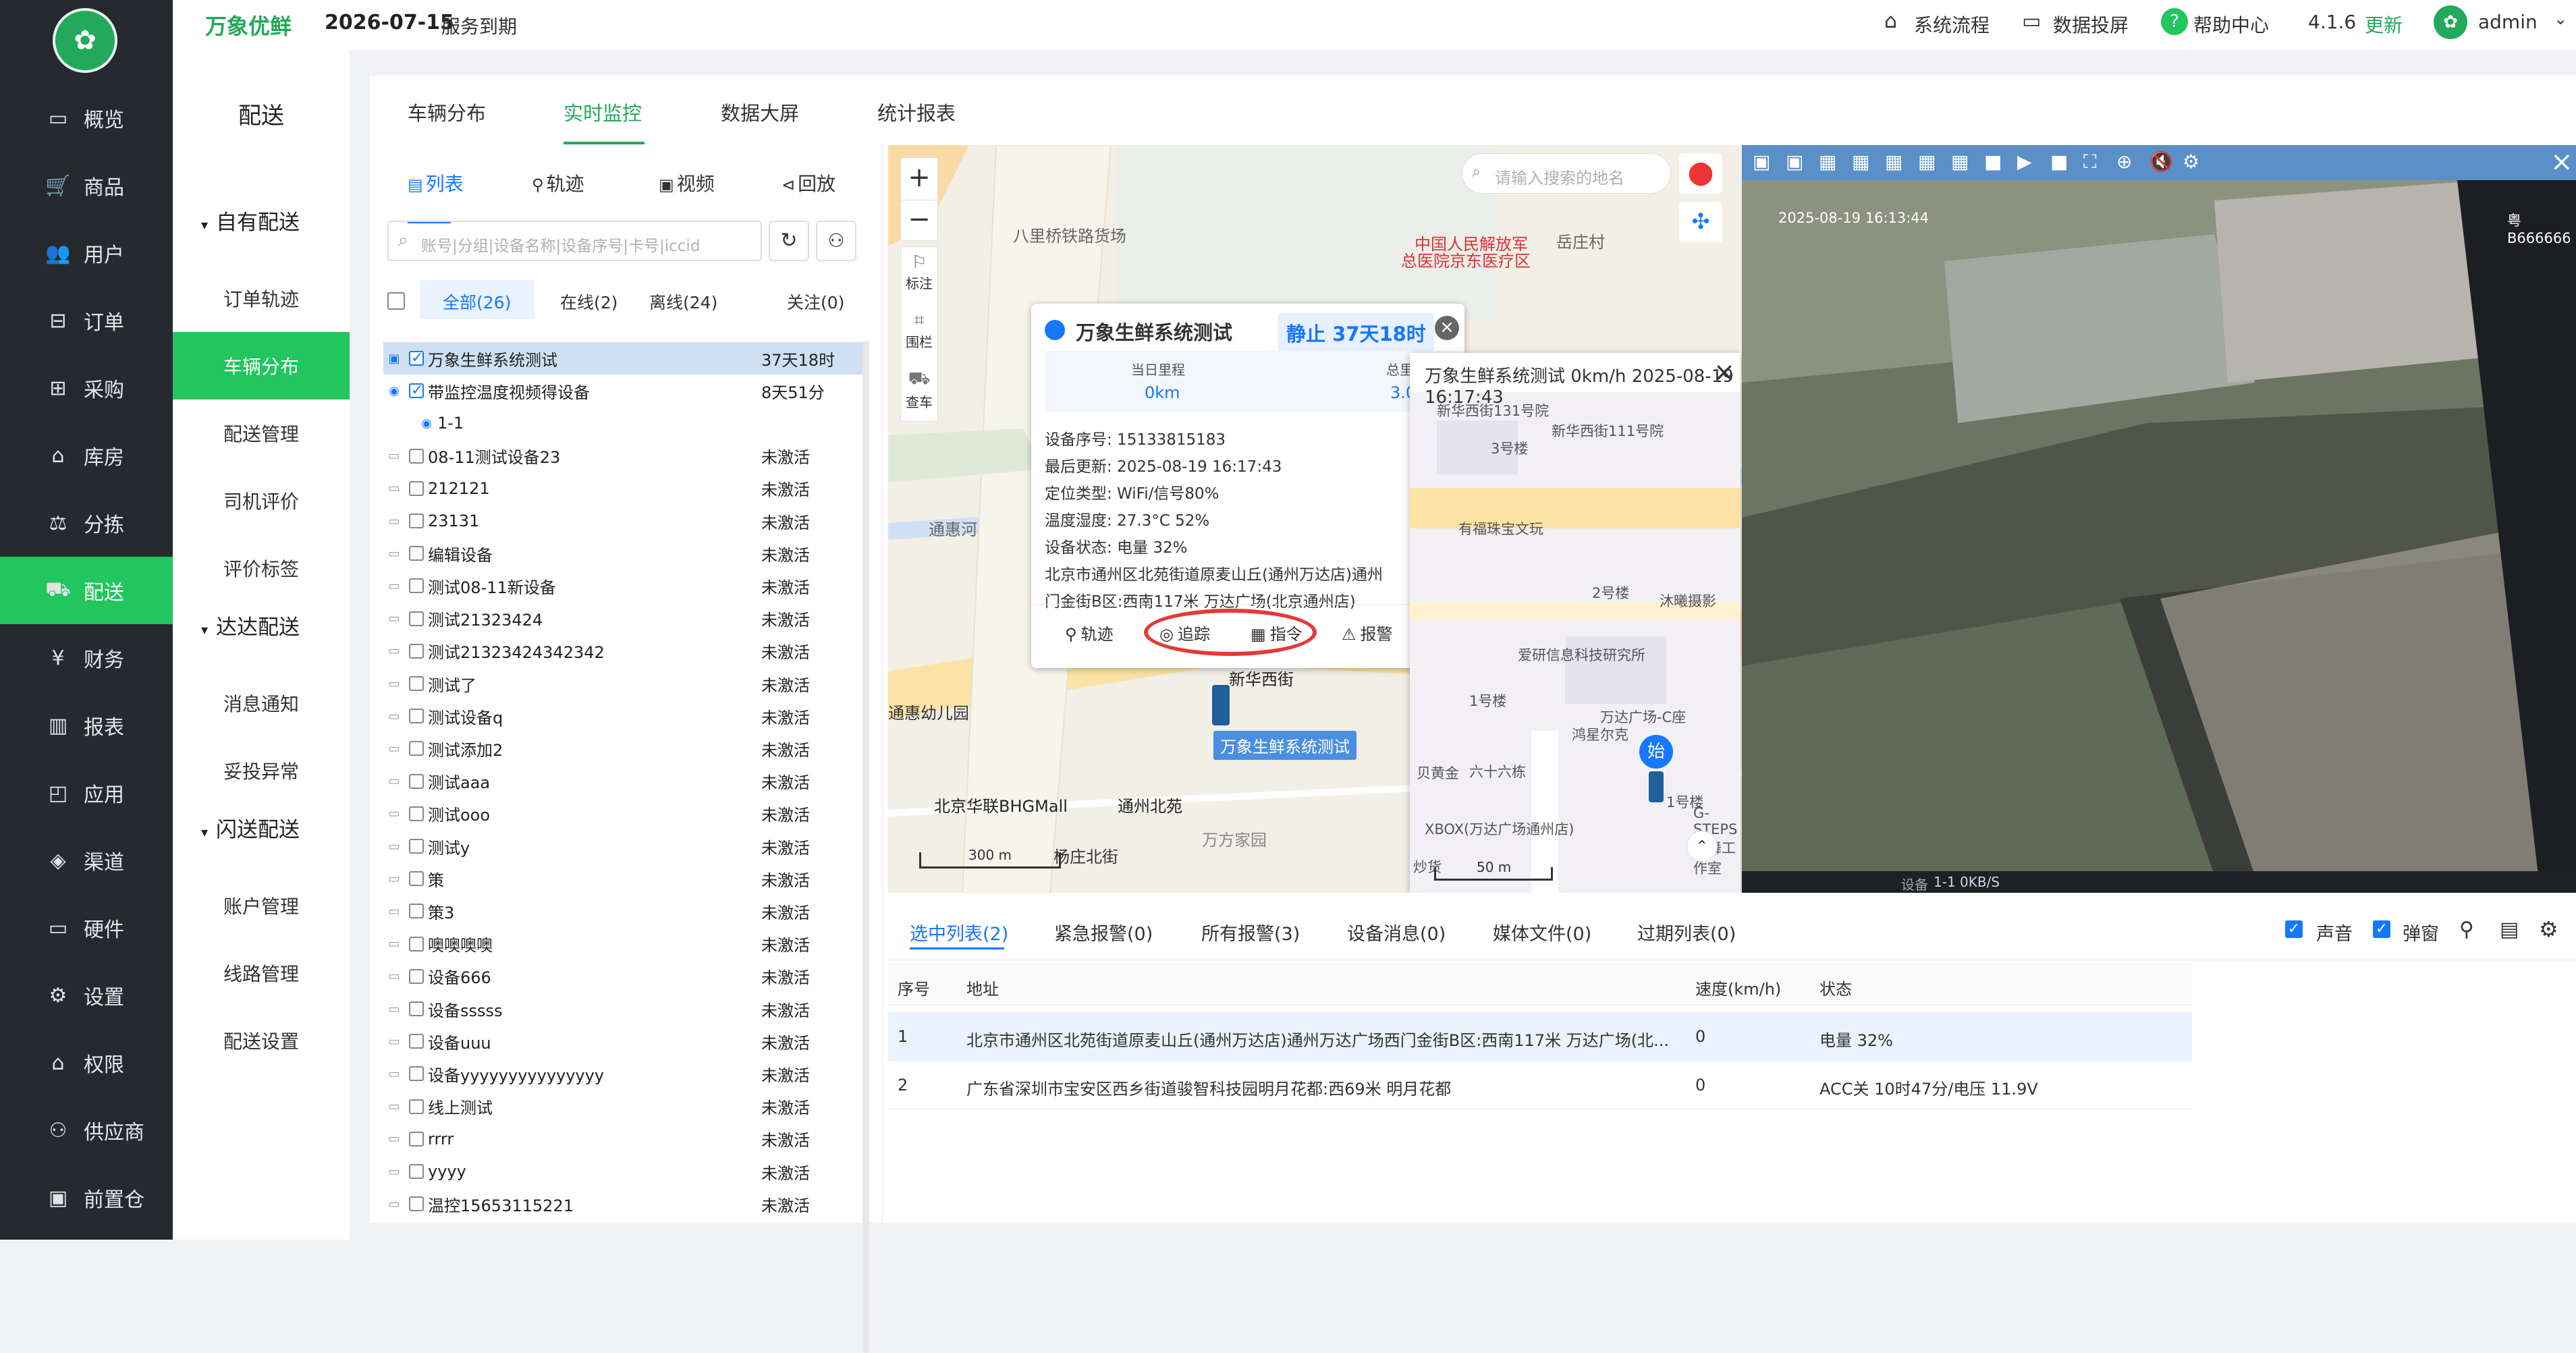 Image resolution: width=2576 pixels, height=1353 pixels. Describe the element at coordinates (626, 521) in the screenshot. I see `list-item: ▭ 23131 未激活` at that location.